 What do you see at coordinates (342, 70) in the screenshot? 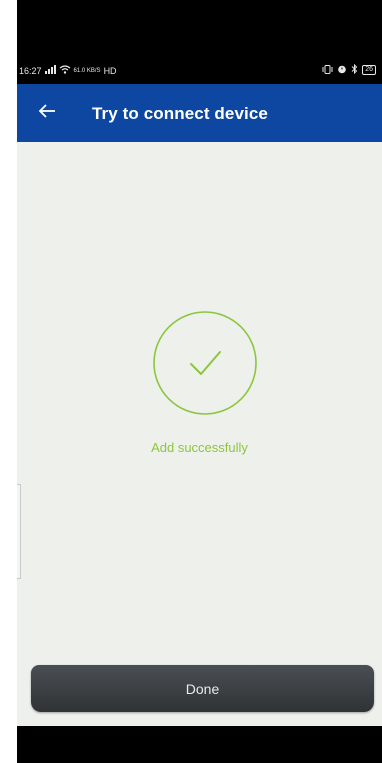
I see `alarm-icon` at bounding box center [342, 70].